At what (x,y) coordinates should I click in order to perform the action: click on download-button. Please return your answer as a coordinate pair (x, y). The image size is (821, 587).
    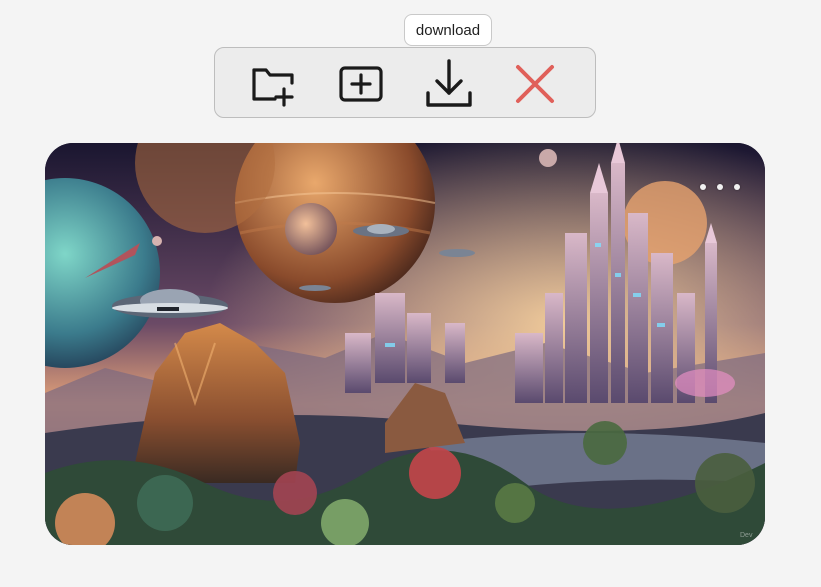
    Looking at the image, I should click on (449, 84).